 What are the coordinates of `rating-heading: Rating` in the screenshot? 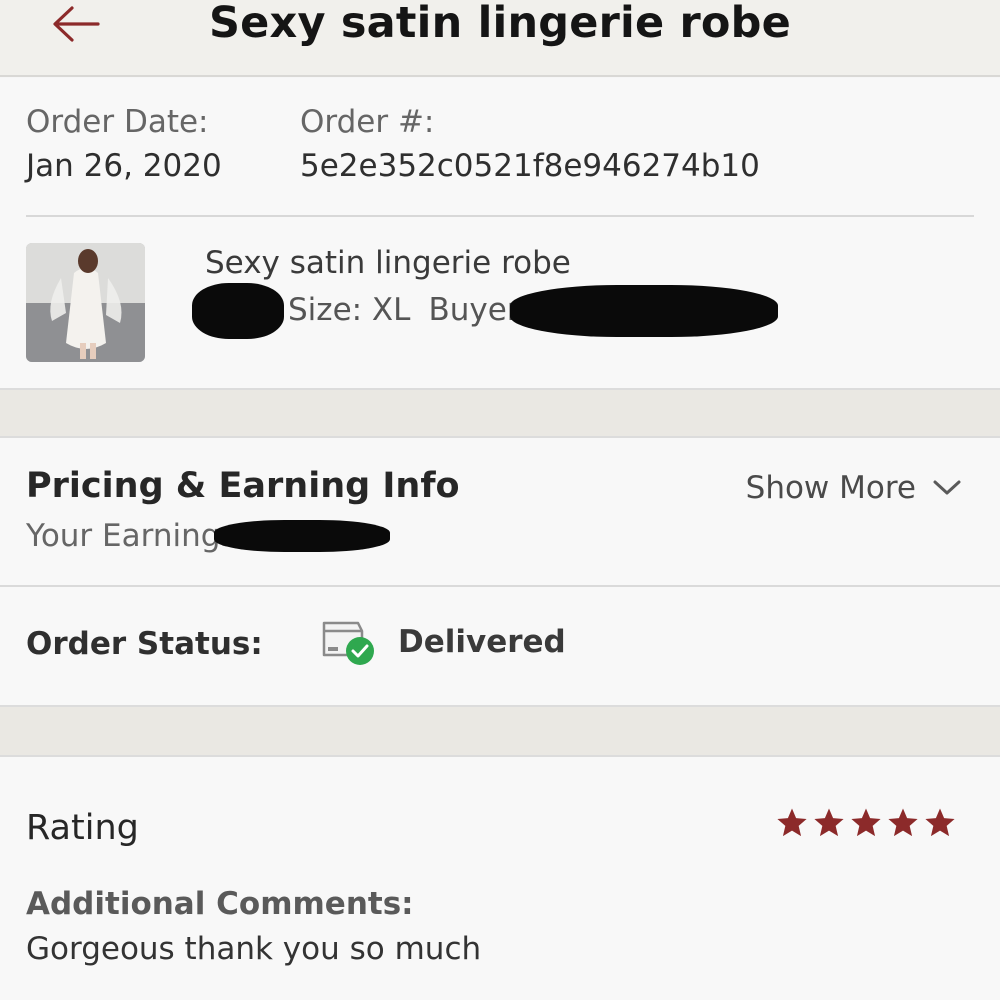 It's located at (82, 828).